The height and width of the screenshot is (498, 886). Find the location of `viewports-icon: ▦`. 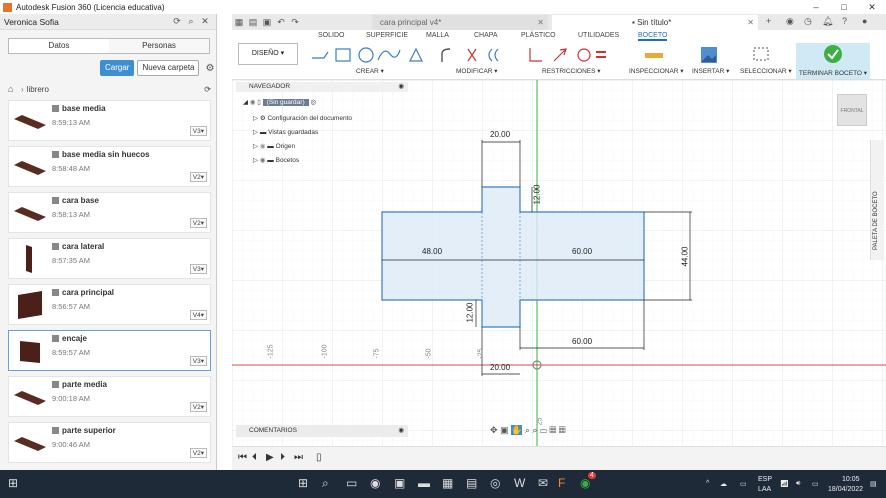

viewports-icon: ▦ is located at coordinates (562, 430).